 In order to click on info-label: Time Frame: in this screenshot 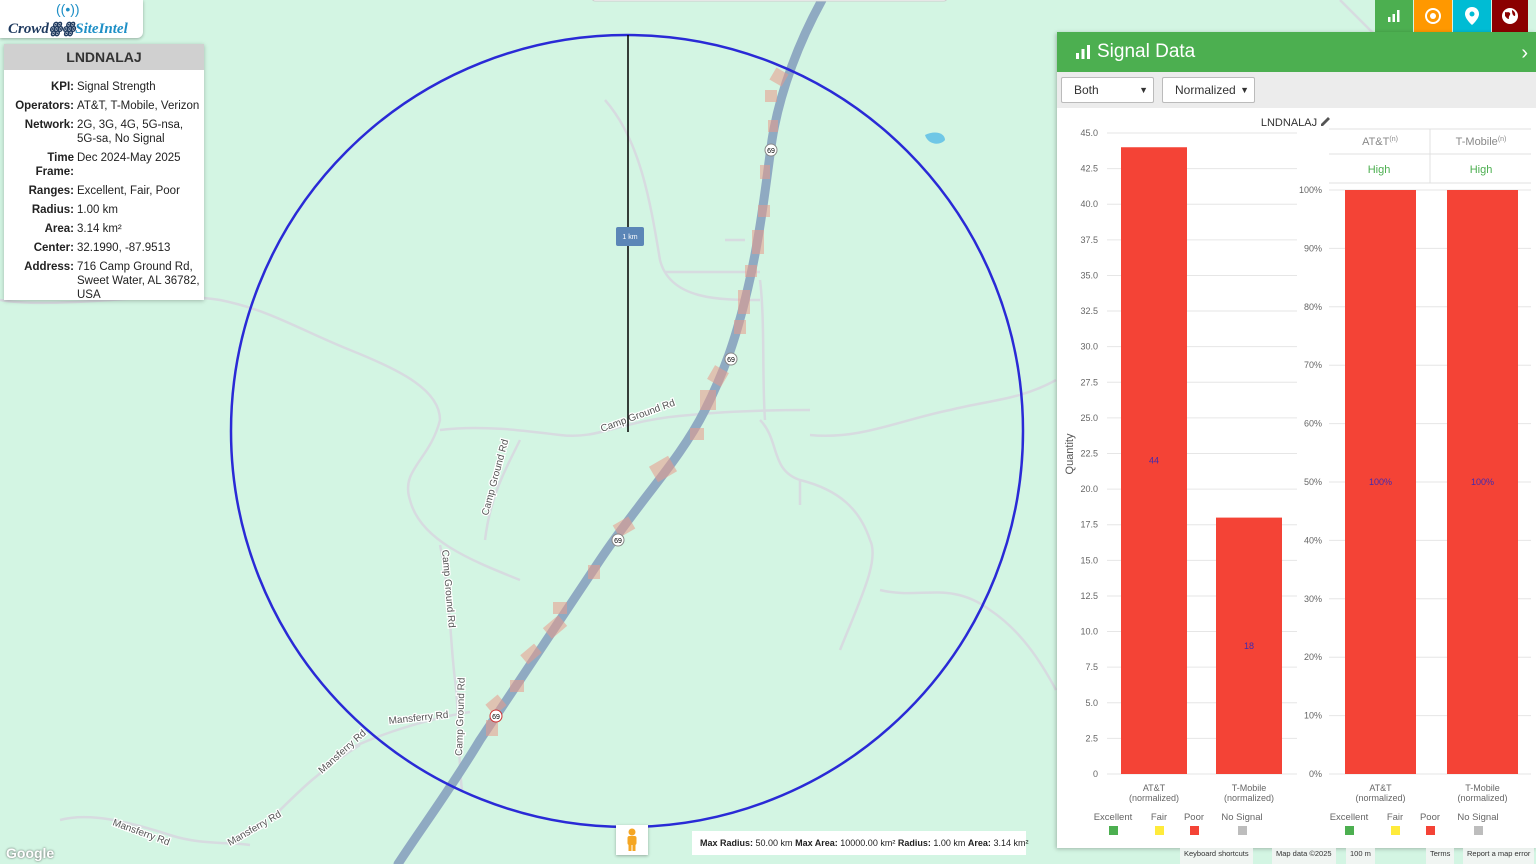, I will do `click(54, 165)`.